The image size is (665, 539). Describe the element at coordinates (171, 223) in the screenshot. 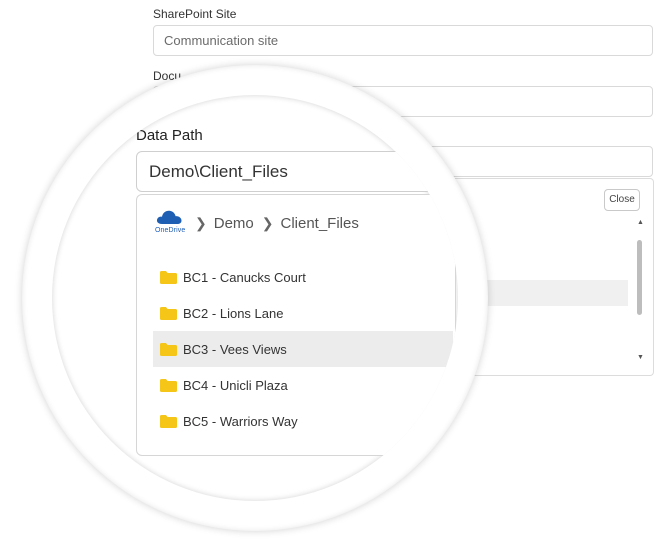

I see `onedrive-logo-icon: OneDrive` at that location.